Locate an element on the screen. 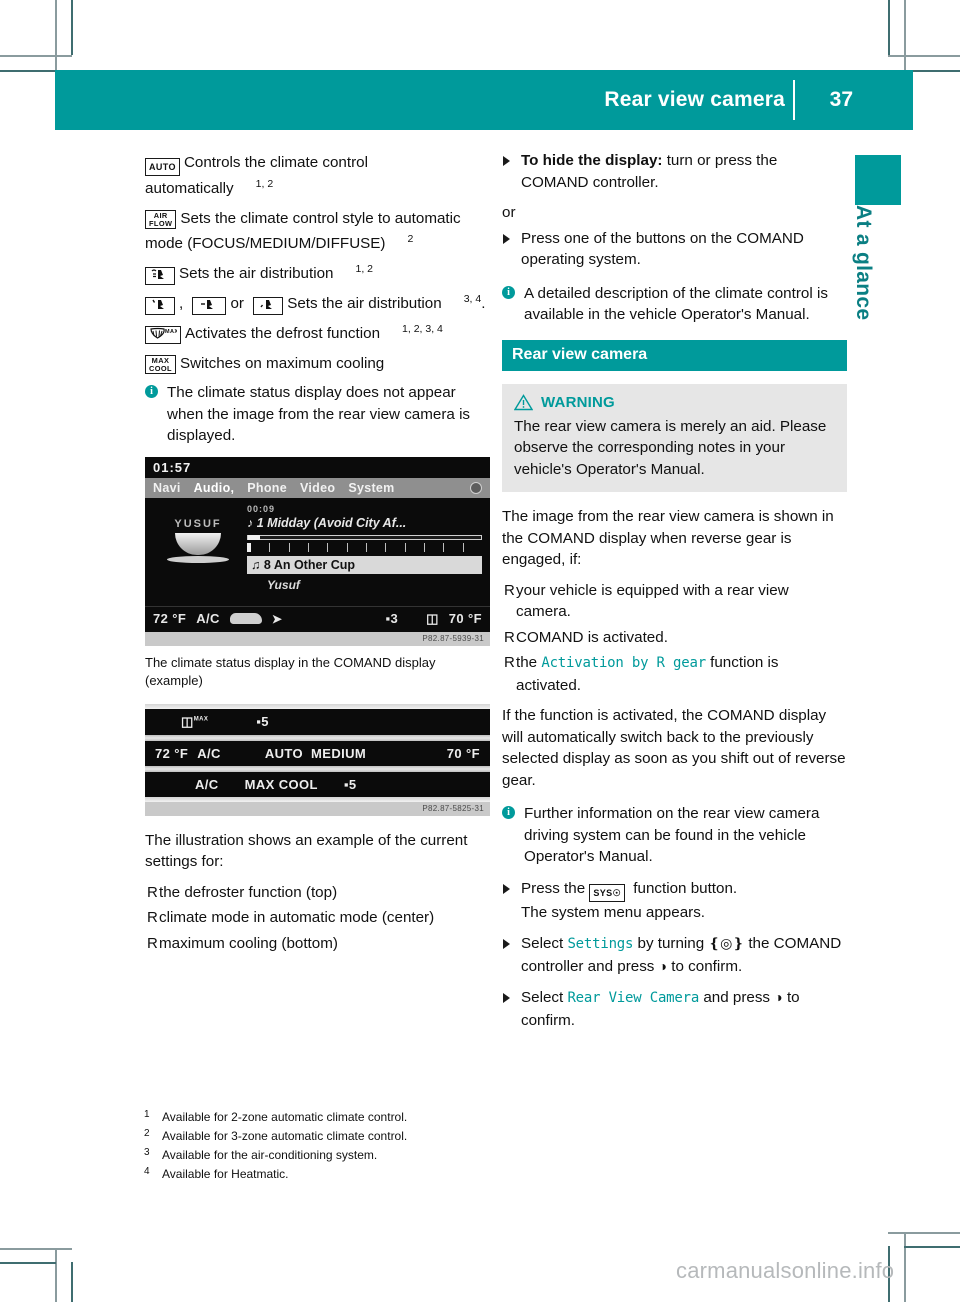  defrost-max-icon: MAX is located at coordinates (163, 335).